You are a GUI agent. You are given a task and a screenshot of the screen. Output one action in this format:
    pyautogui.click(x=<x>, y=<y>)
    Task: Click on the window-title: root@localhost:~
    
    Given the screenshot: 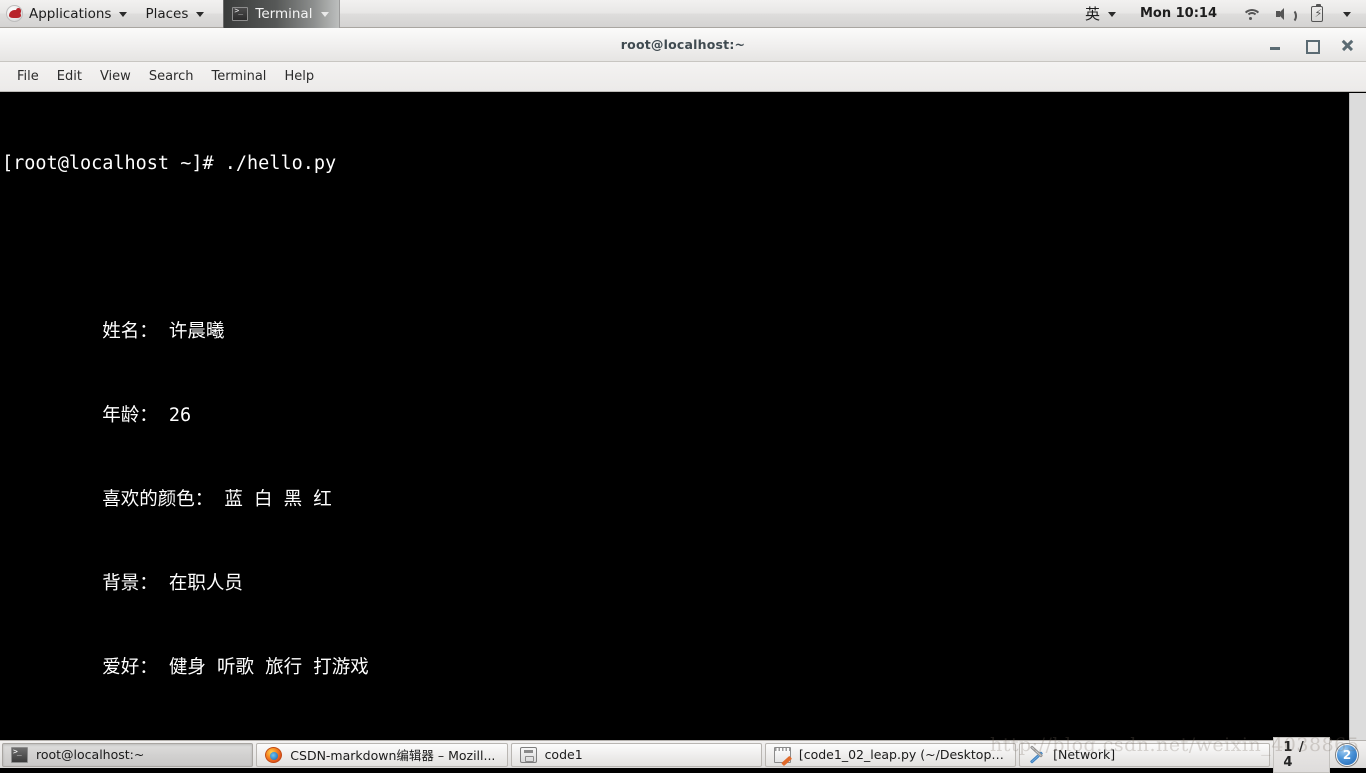 What is the action you would take?
    pyautogui.click(x=683, y=44)
    